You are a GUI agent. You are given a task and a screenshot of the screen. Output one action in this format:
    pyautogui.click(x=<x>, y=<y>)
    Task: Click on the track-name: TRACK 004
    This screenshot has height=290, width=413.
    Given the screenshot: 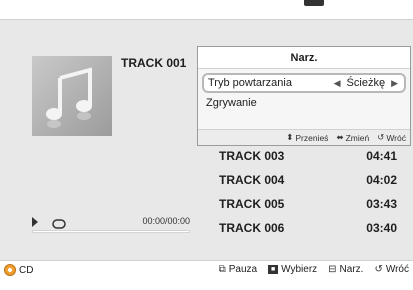 What is the action you would take?
    pyautogui.click(x=252, y=180)
    